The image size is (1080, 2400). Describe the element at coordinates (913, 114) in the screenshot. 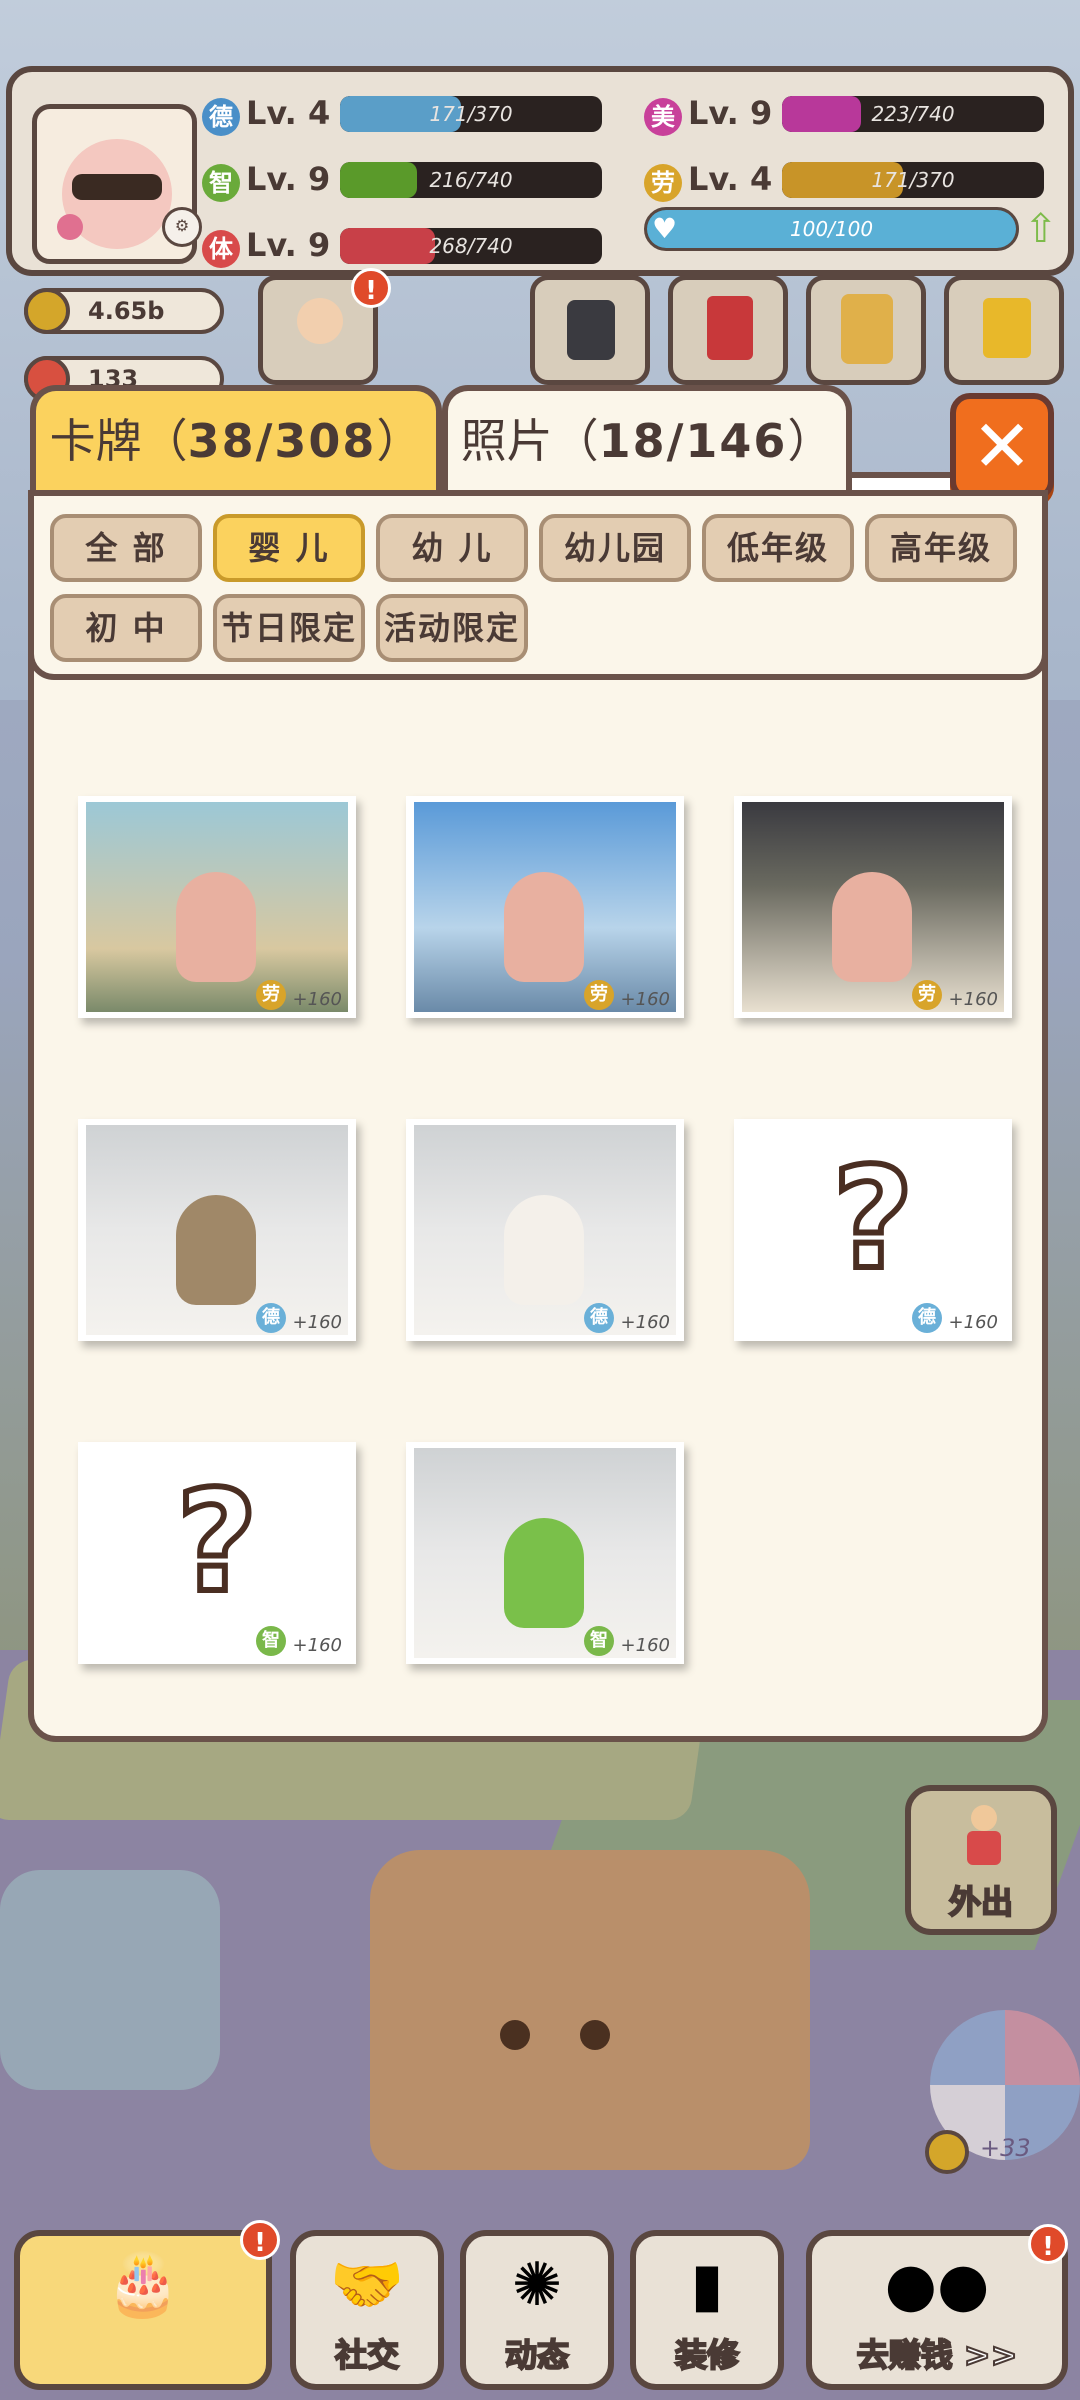

I see `stat-bar-3: 223/740` at that location.